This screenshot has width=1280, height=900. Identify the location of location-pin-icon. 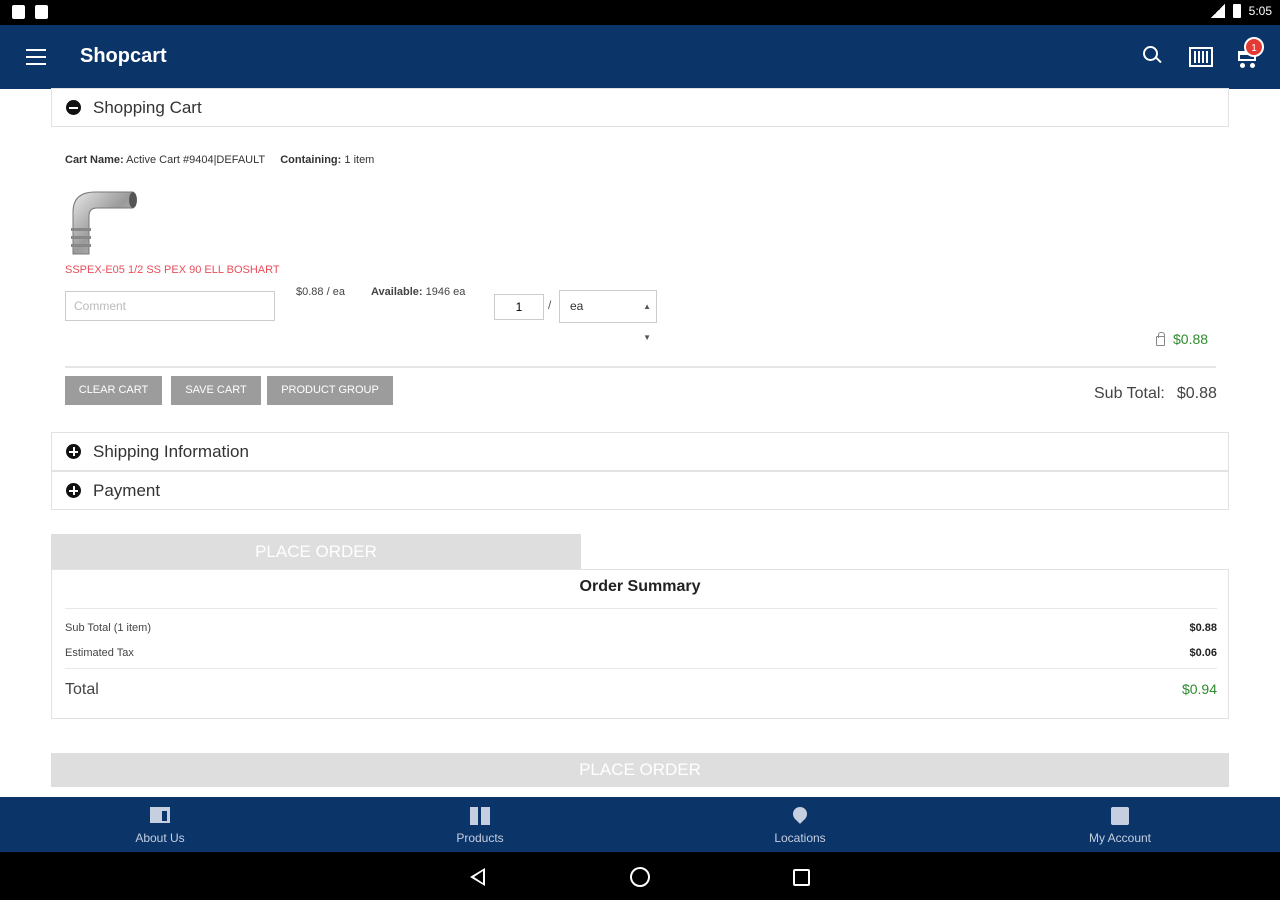
(800, 814).